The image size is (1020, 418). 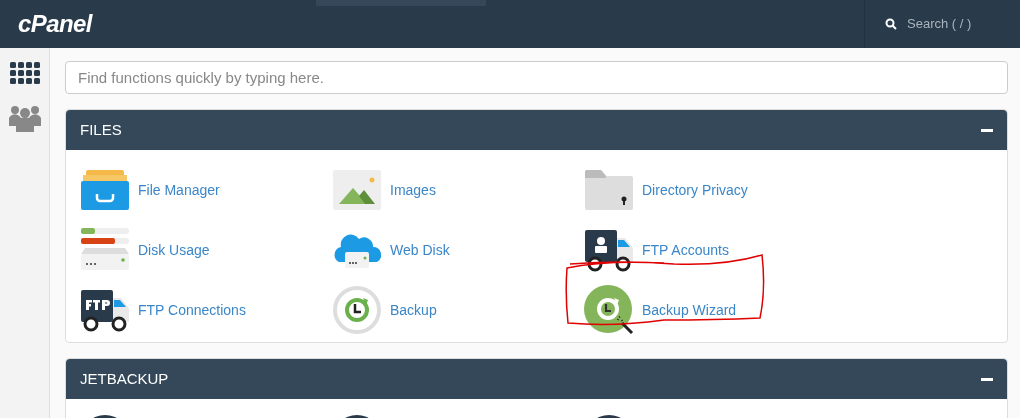 What do you see at coordinates (420, 250) in the screenshot?
I see `feature-link: Web Disk` at bounding box center [420, 250].